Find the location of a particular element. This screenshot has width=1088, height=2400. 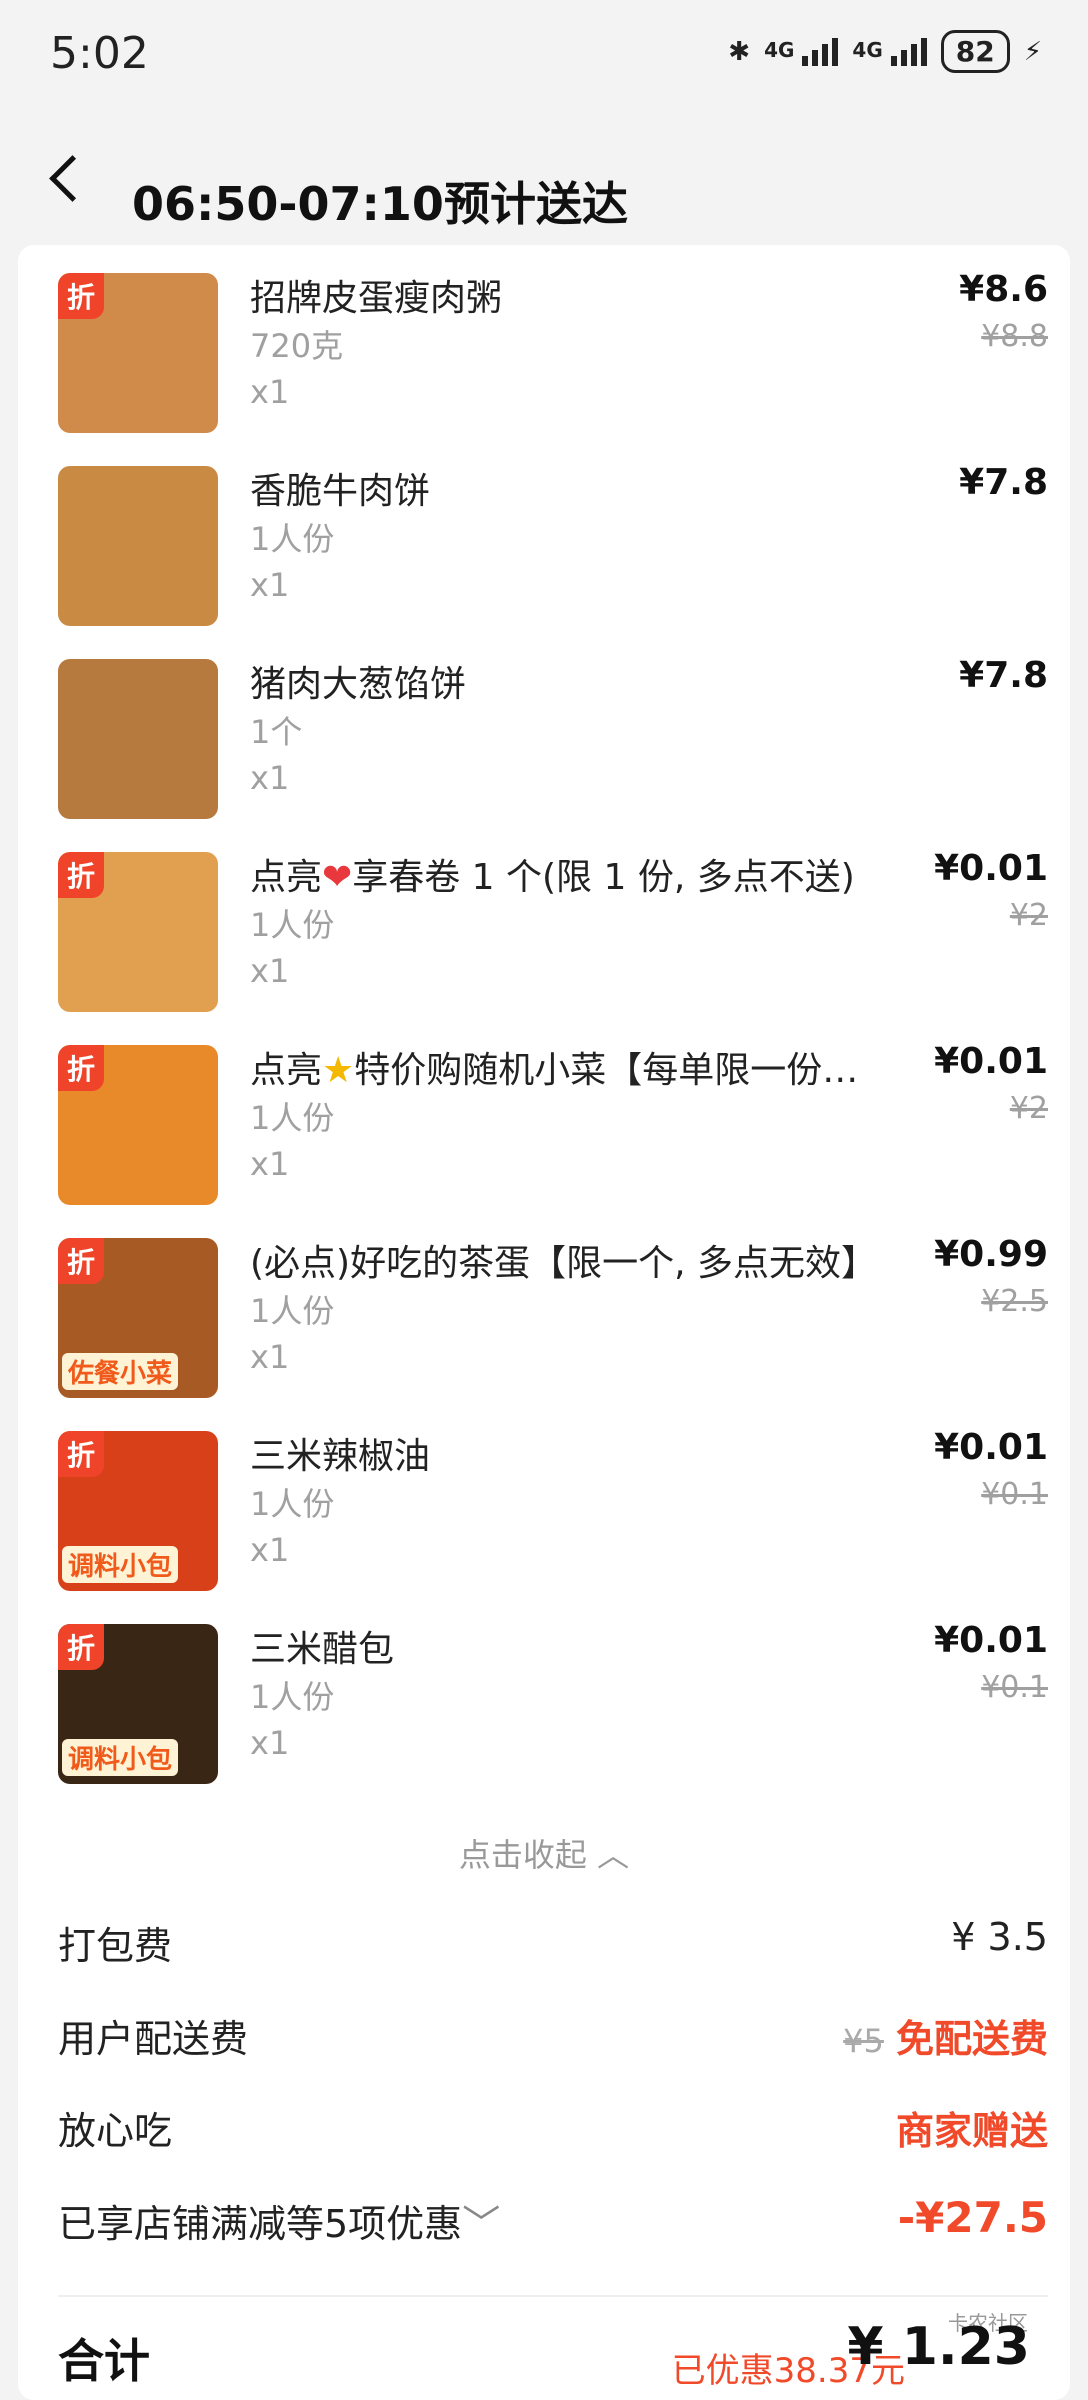

total-label: 合计 is located at coordinates (104, 2361).